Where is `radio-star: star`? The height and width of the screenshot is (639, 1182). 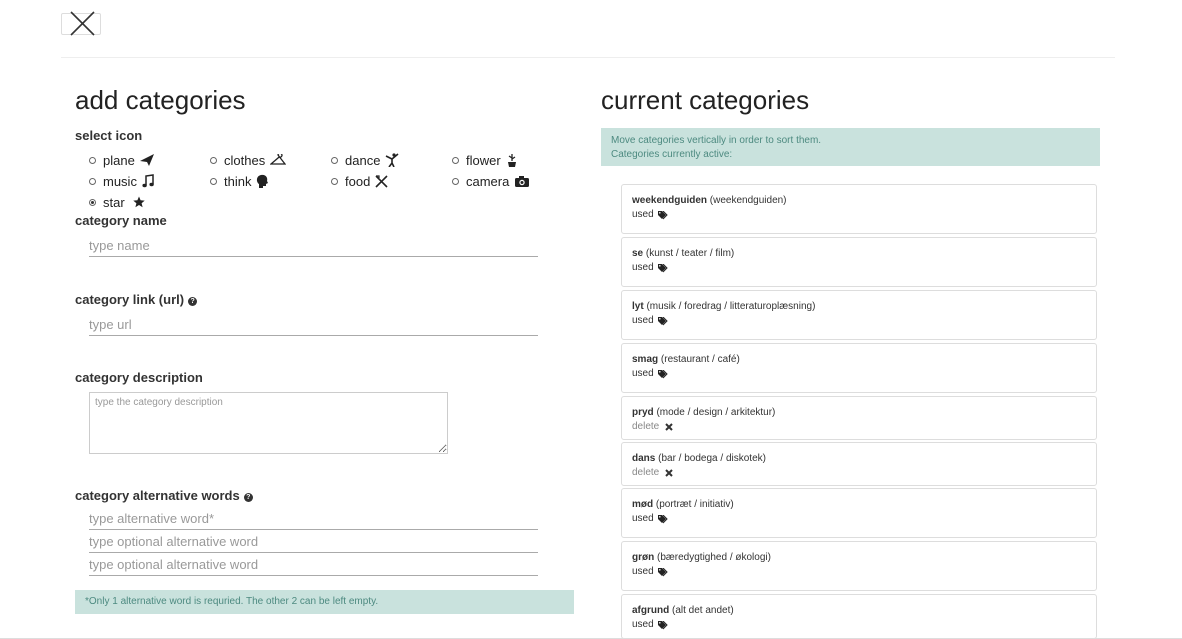
radio-star: star is located at coordinates (117, 202).